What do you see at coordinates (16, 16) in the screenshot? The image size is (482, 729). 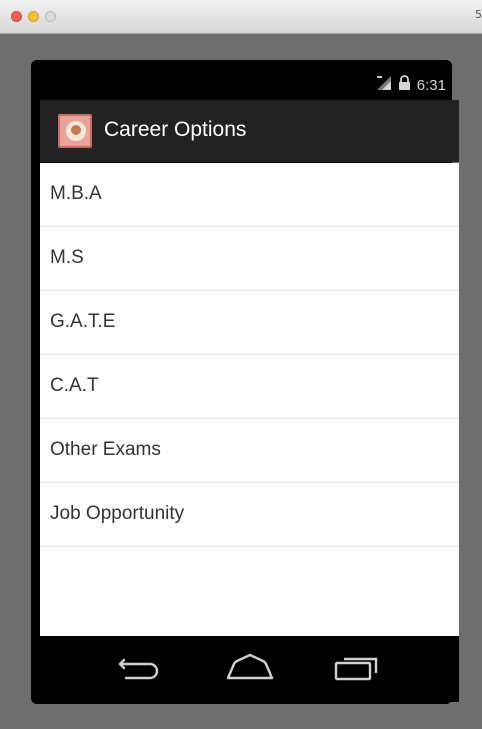 I see `close-window-button` at bounding box center [16, 16].